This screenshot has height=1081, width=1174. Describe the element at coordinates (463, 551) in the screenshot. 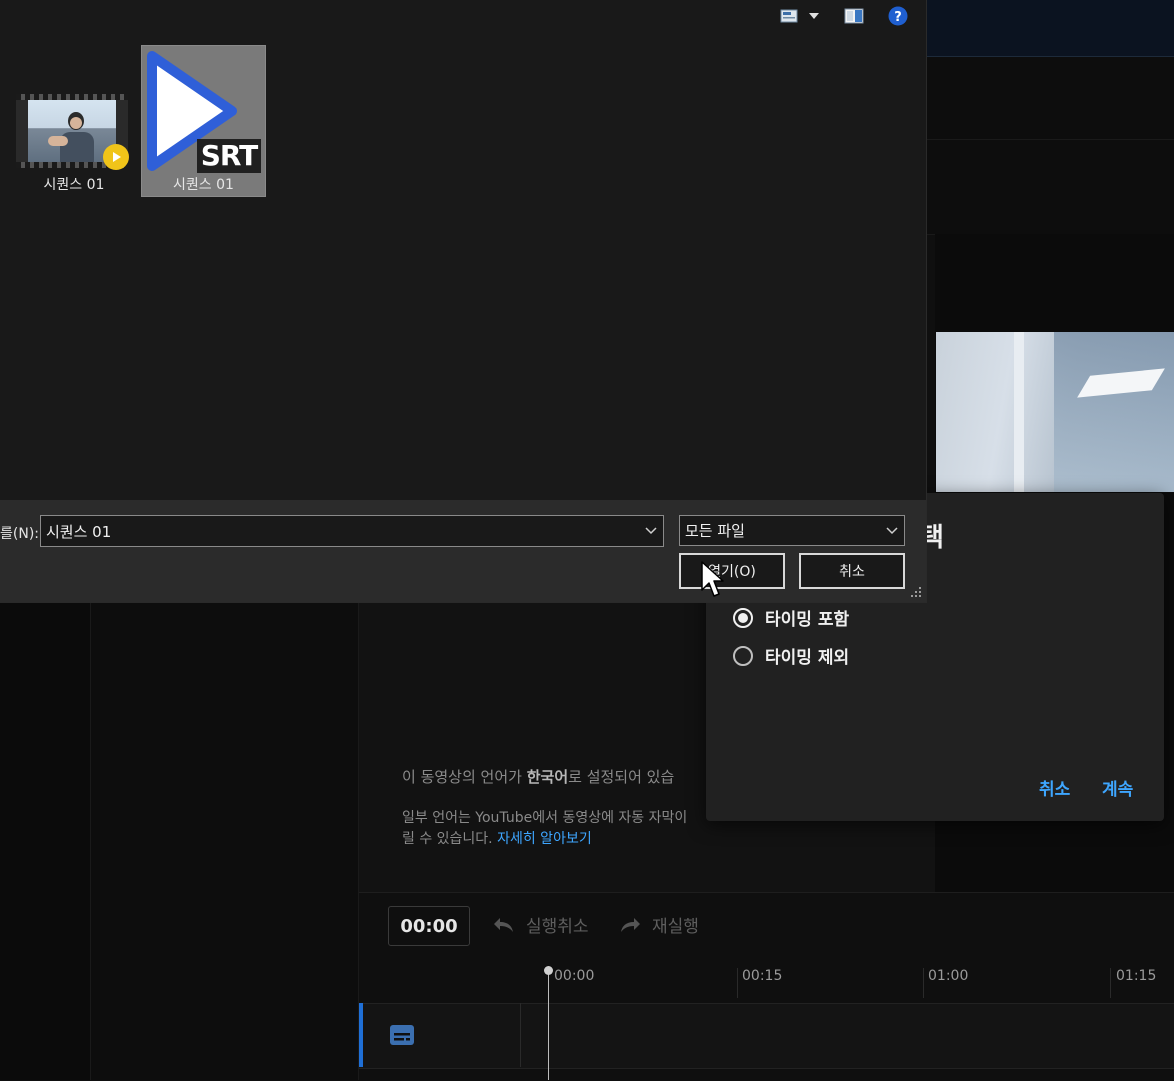

I see `file-dialog-footer: 를(N): 시퀀스 01 모든 파일 열기(O) 취소` at that location.